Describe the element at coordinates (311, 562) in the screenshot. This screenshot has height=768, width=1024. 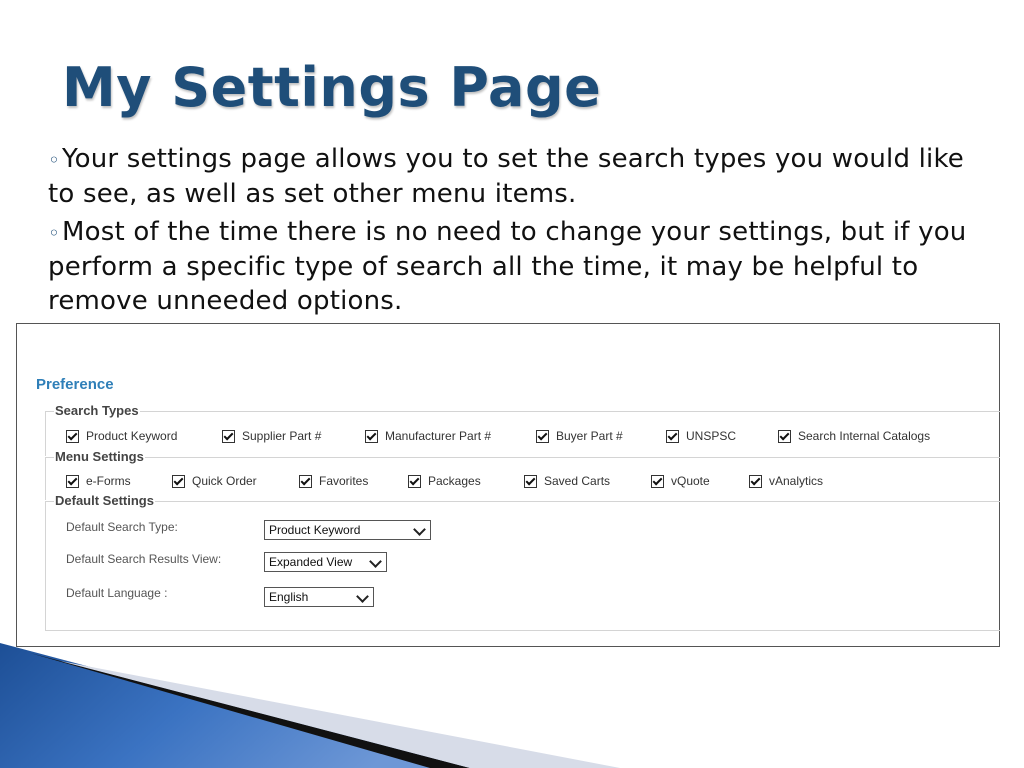
I see `select-value: Expanded View` at that location.